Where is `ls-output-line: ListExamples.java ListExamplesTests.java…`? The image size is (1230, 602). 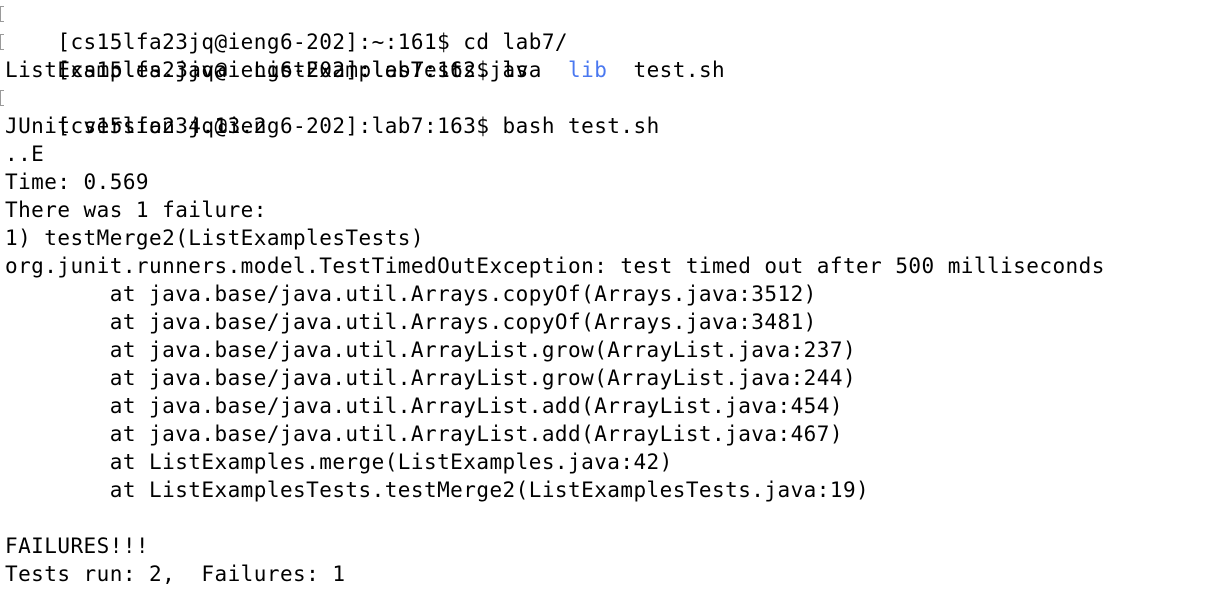 ls-output-line: ListExamples.java ListExamplesTests.java… is located at coordinates (615, 70).